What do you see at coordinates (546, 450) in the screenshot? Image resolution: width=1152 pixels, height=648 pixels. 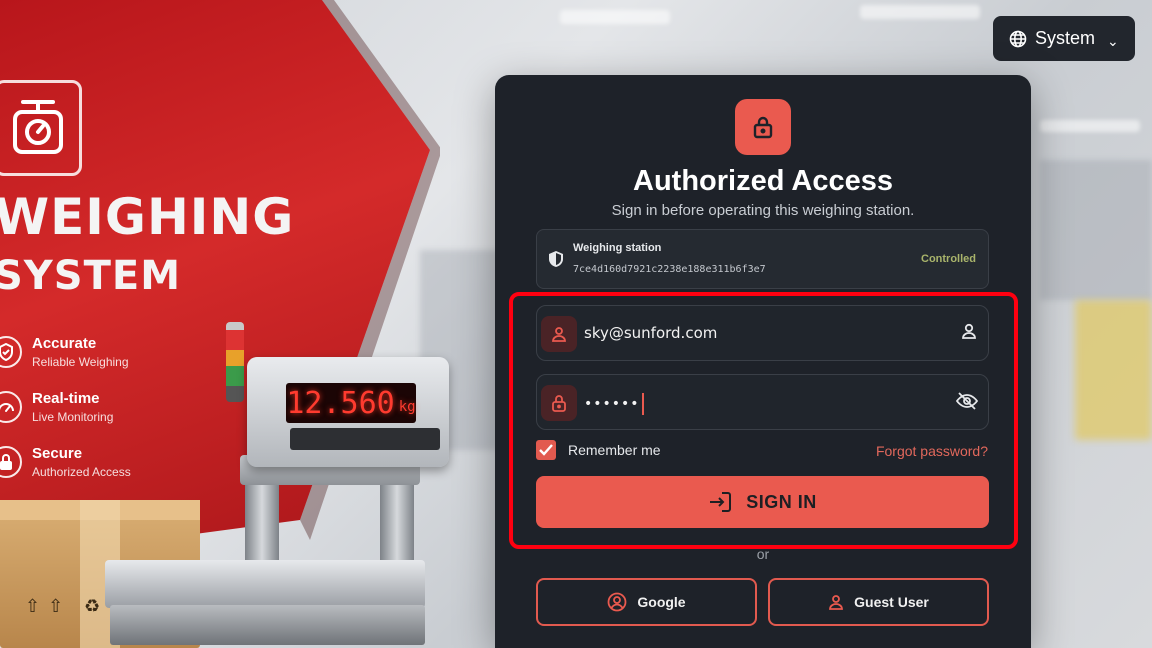 I see `remember-me-checkbox` at bounding box center [546, 450].